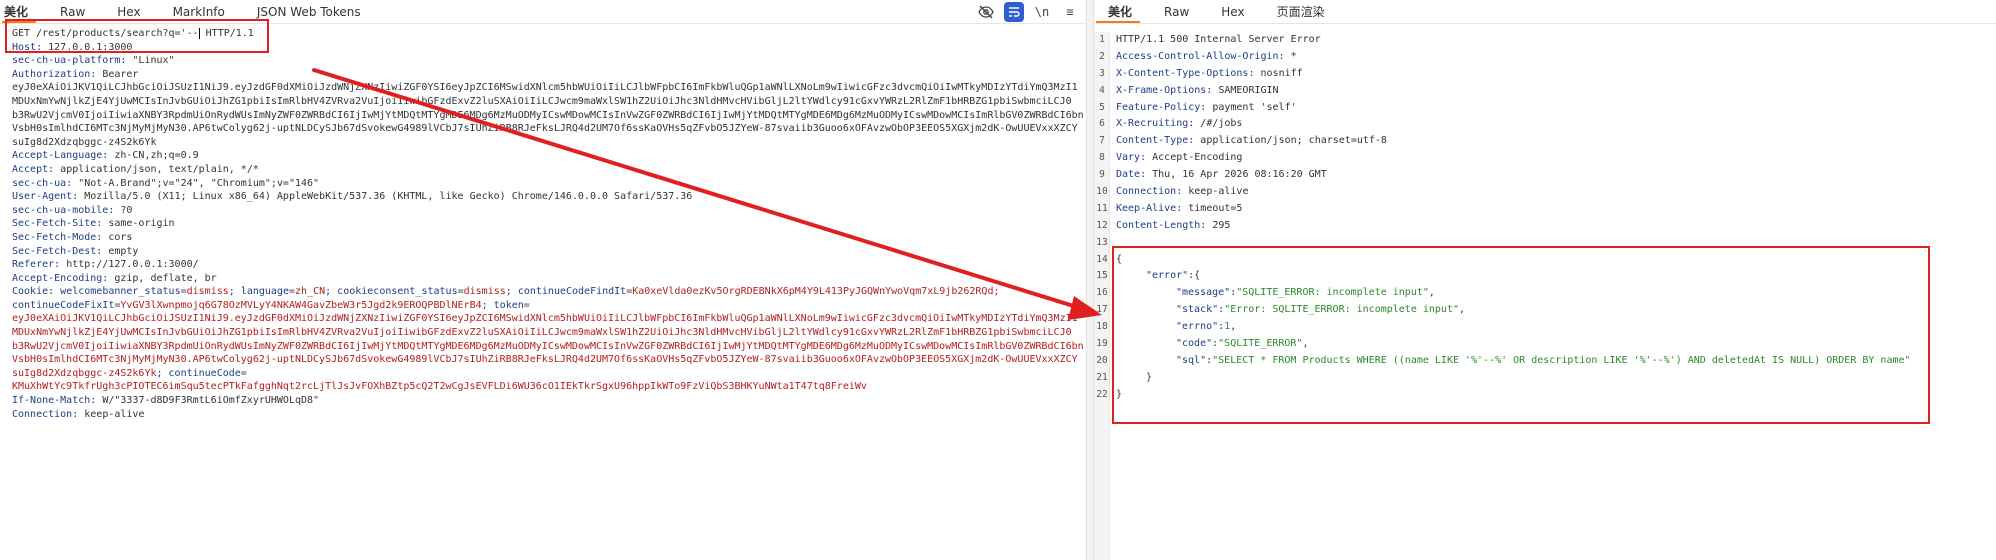  Describe the element at coordinates (1215, 192) in the screenshot. I see `header-value: keep-alive` at that location.